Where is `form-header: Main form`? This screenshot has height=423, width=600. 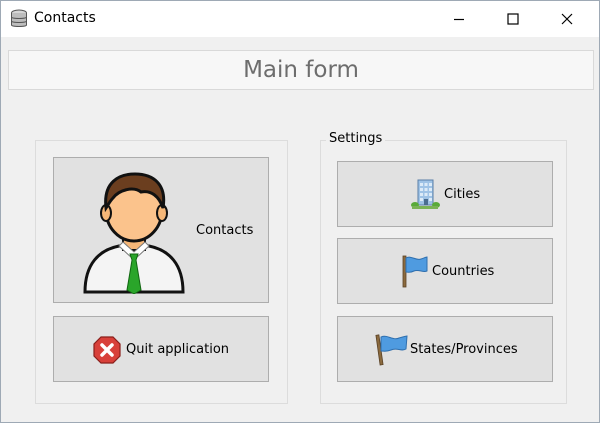
form-header: Main form is located at coordinates (301, 70).